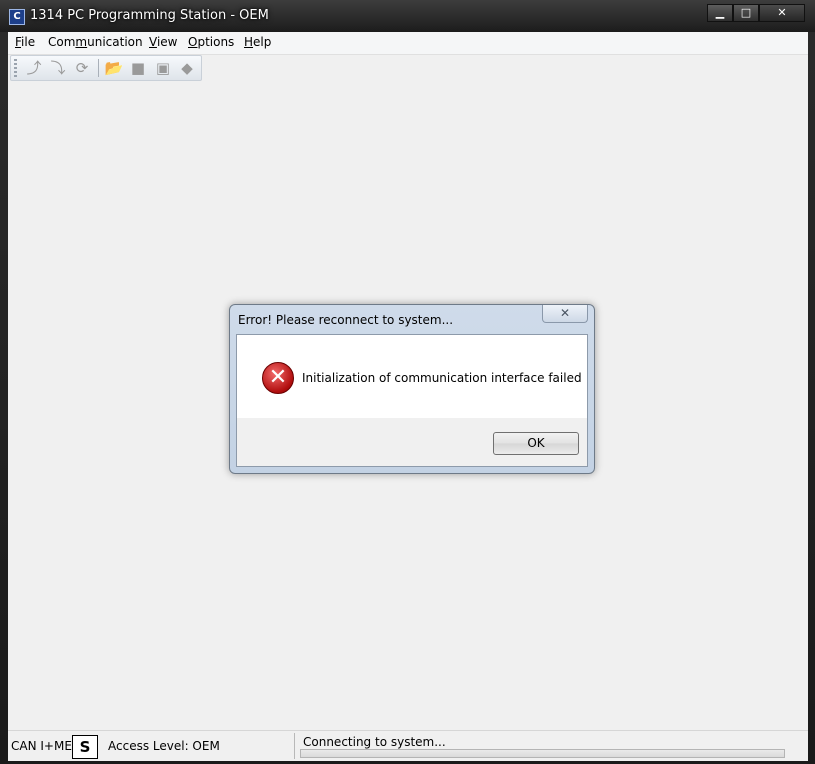 This screenshot has width=815, height=764. I want to click on menu-help-accel: H, so click(249, 42).